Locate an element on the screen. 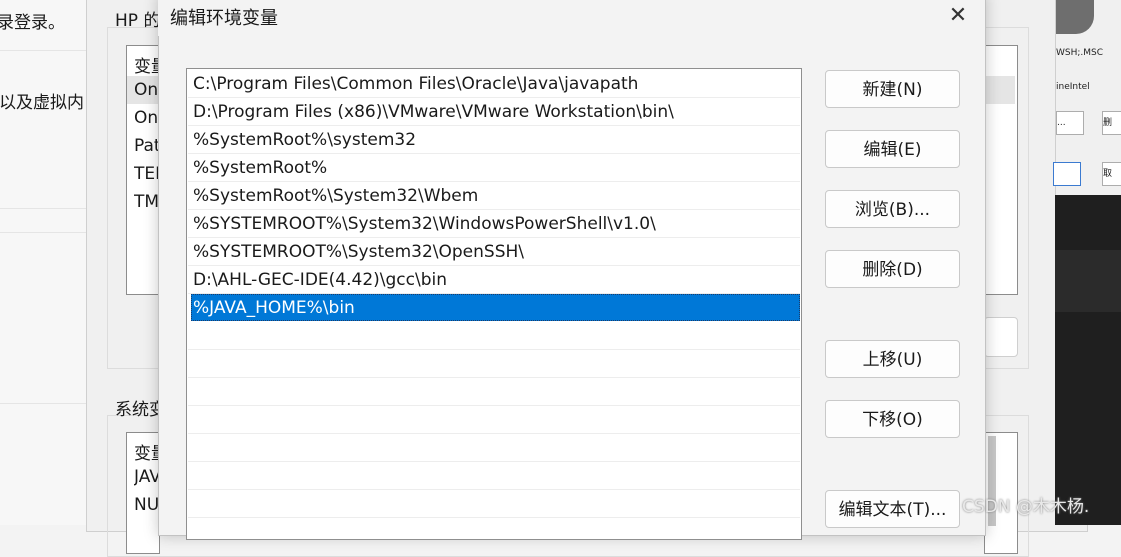 The image size is (1121, 557). path-item: %SystemRoot%\System32\Wbem is located at coordinates (496, 196).